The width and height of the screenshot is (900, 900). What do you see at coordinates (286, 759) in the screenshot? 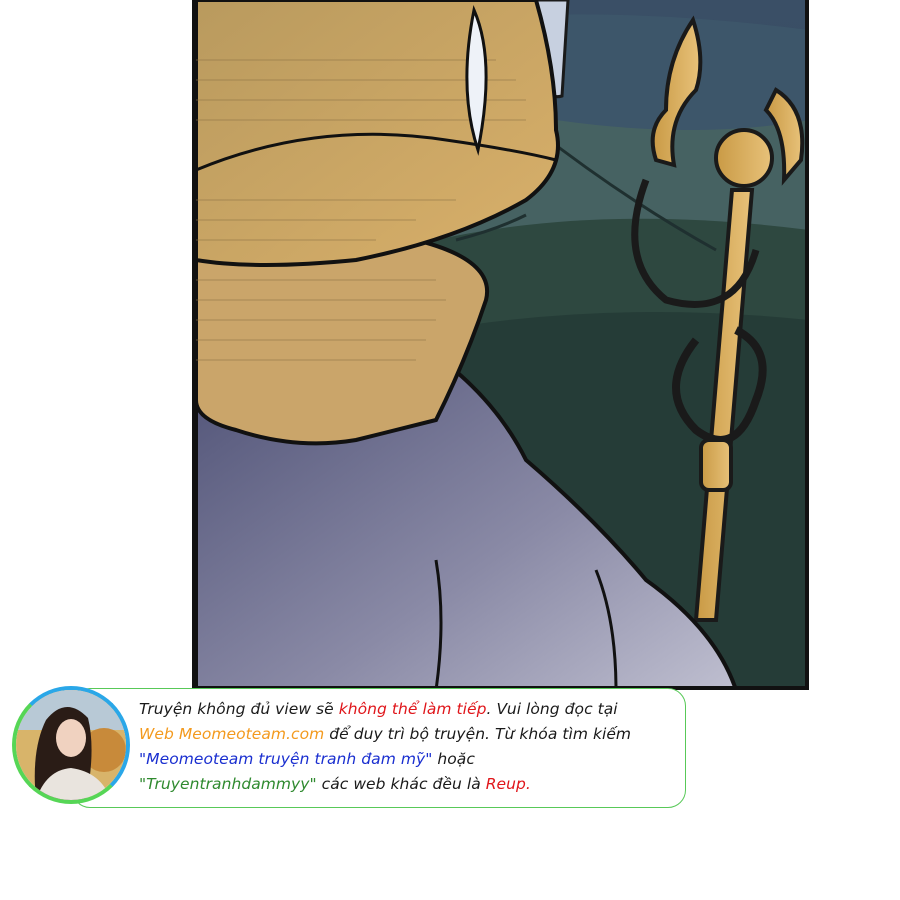
I see `search-keyword-1: "Meomeoteam truyện tranh đam mỹ"` at bounding box center [286, 759].